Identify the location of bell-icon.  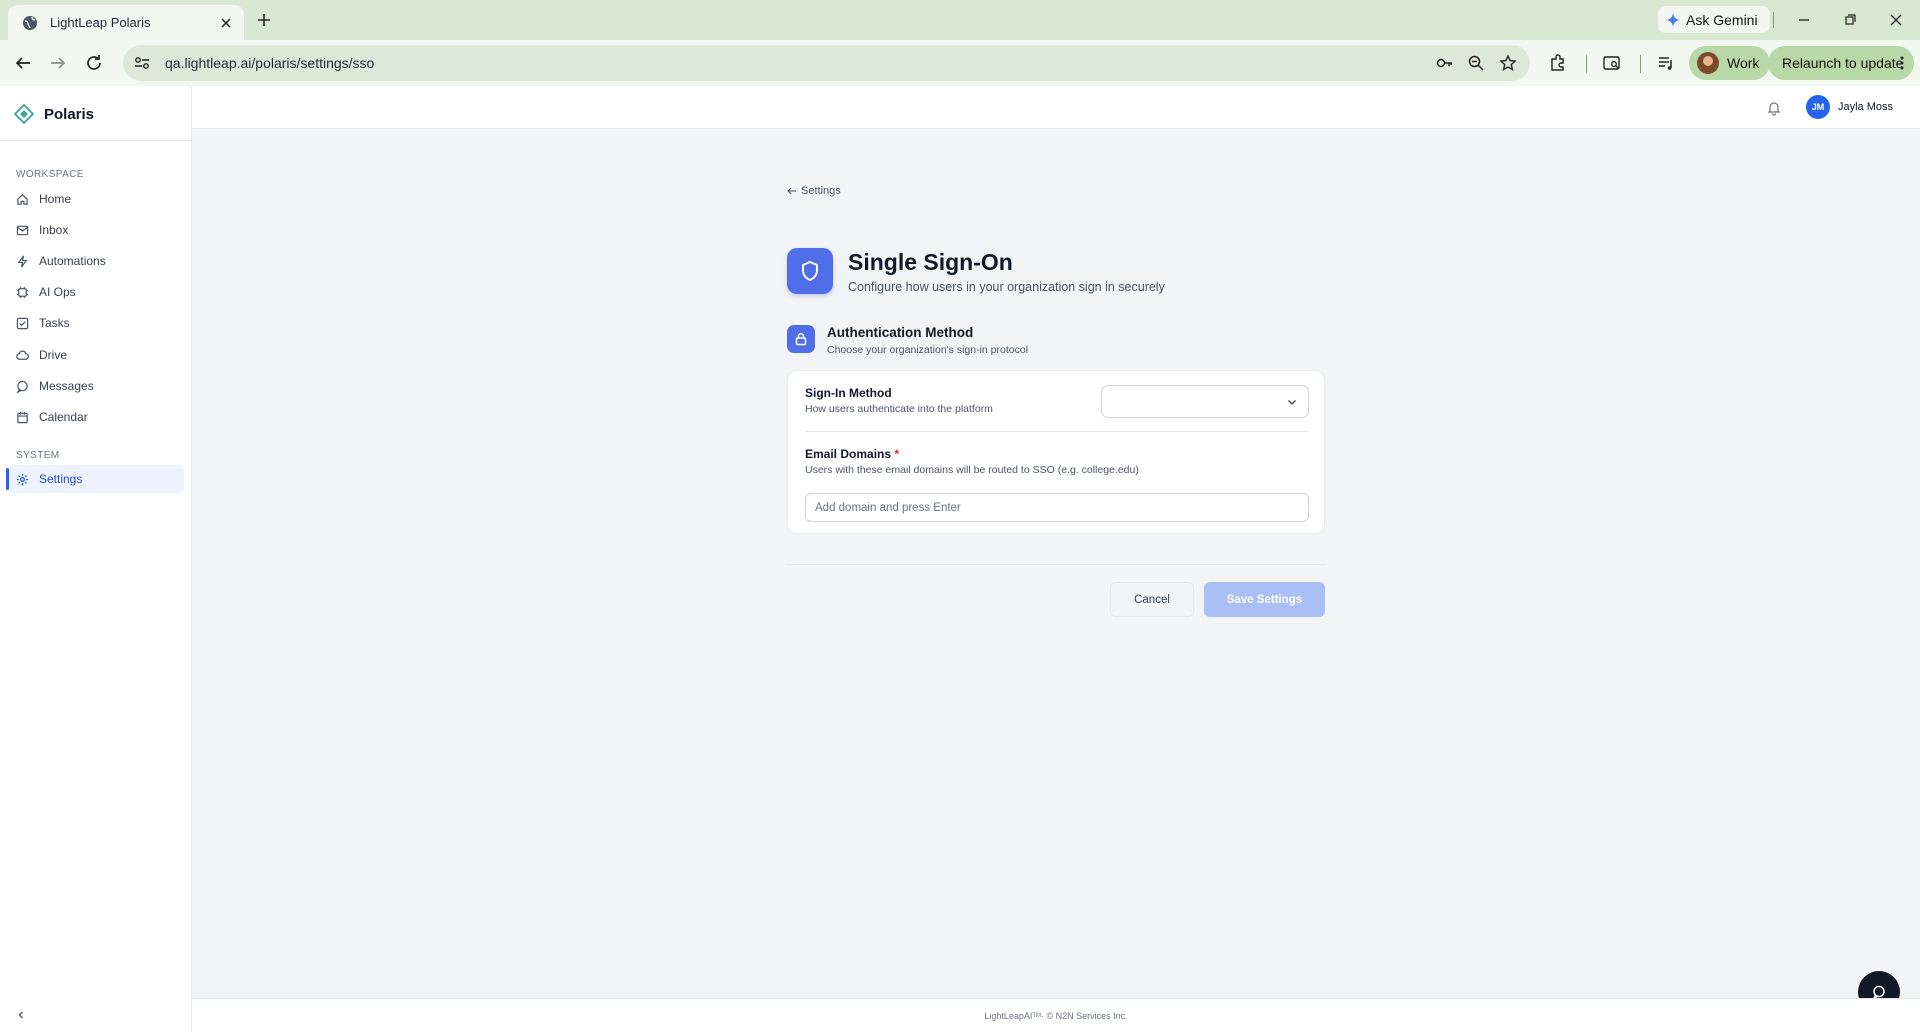
(1774, 108).